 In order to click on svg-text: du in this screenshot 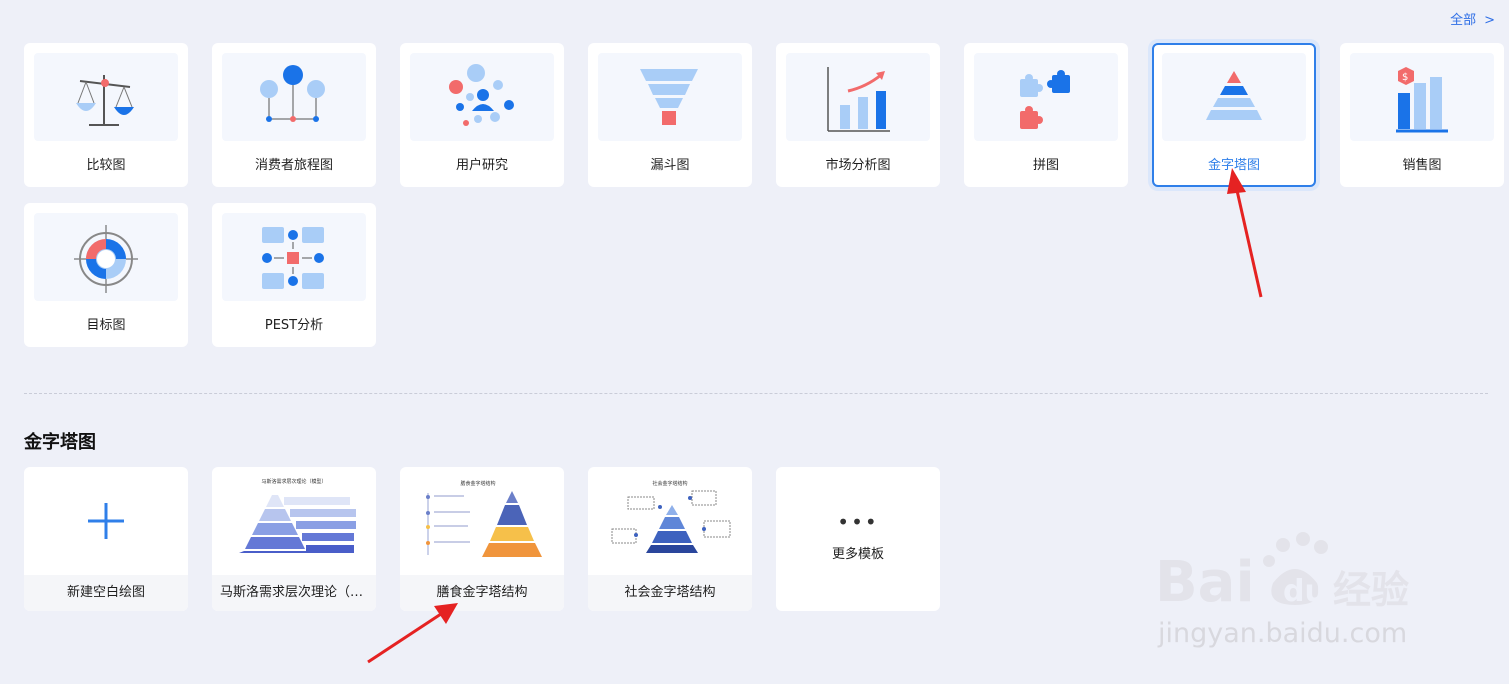, I will do `click(1304, 591)`.